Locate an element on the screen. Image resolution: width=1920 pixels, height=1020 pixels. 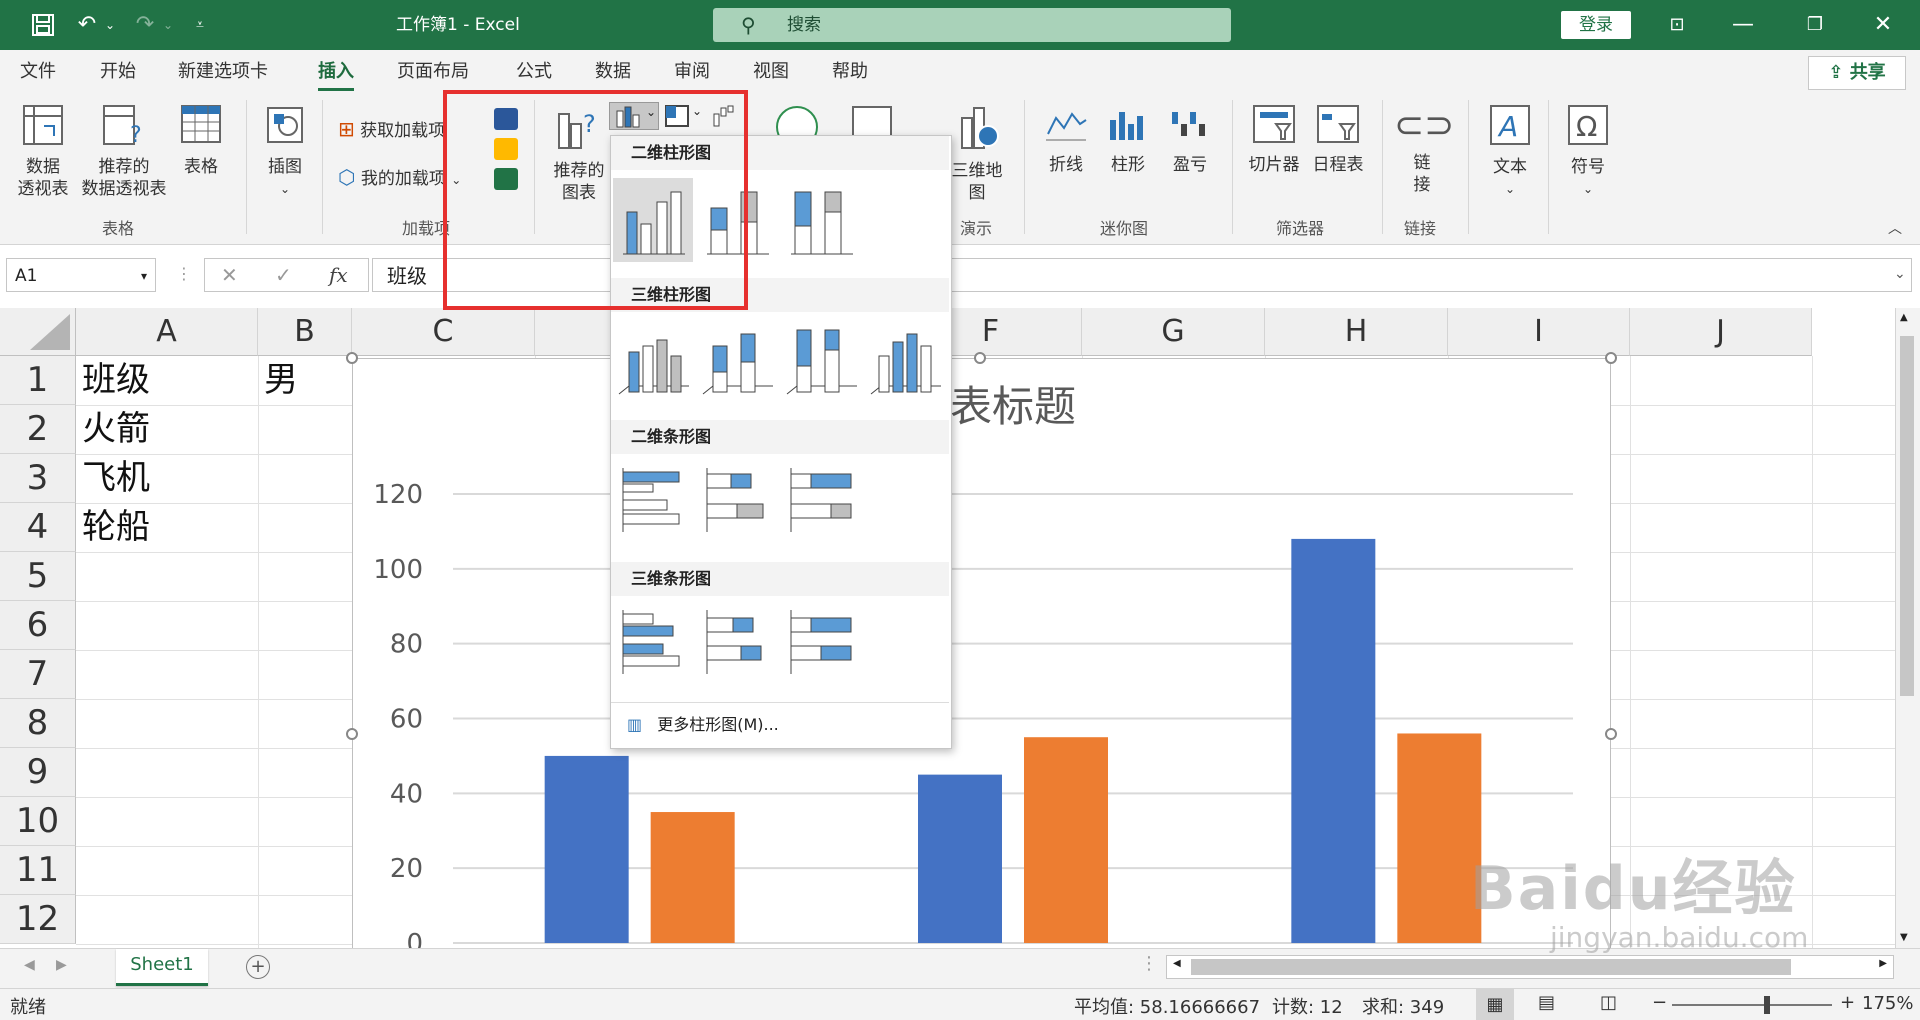
zoom-in-icon: + is located at coordinates (1847, 1002).